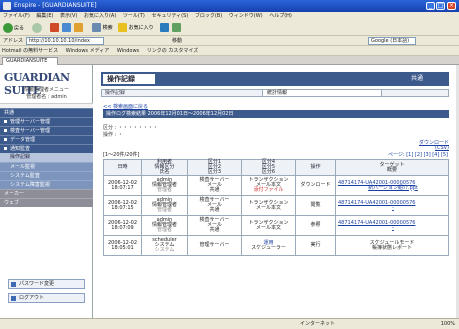 This screenshot has height=329, width=459. Describe the element at coordinates (46, 112) in the screenshot. I see `sidebar-item-common: 共通` at that location.